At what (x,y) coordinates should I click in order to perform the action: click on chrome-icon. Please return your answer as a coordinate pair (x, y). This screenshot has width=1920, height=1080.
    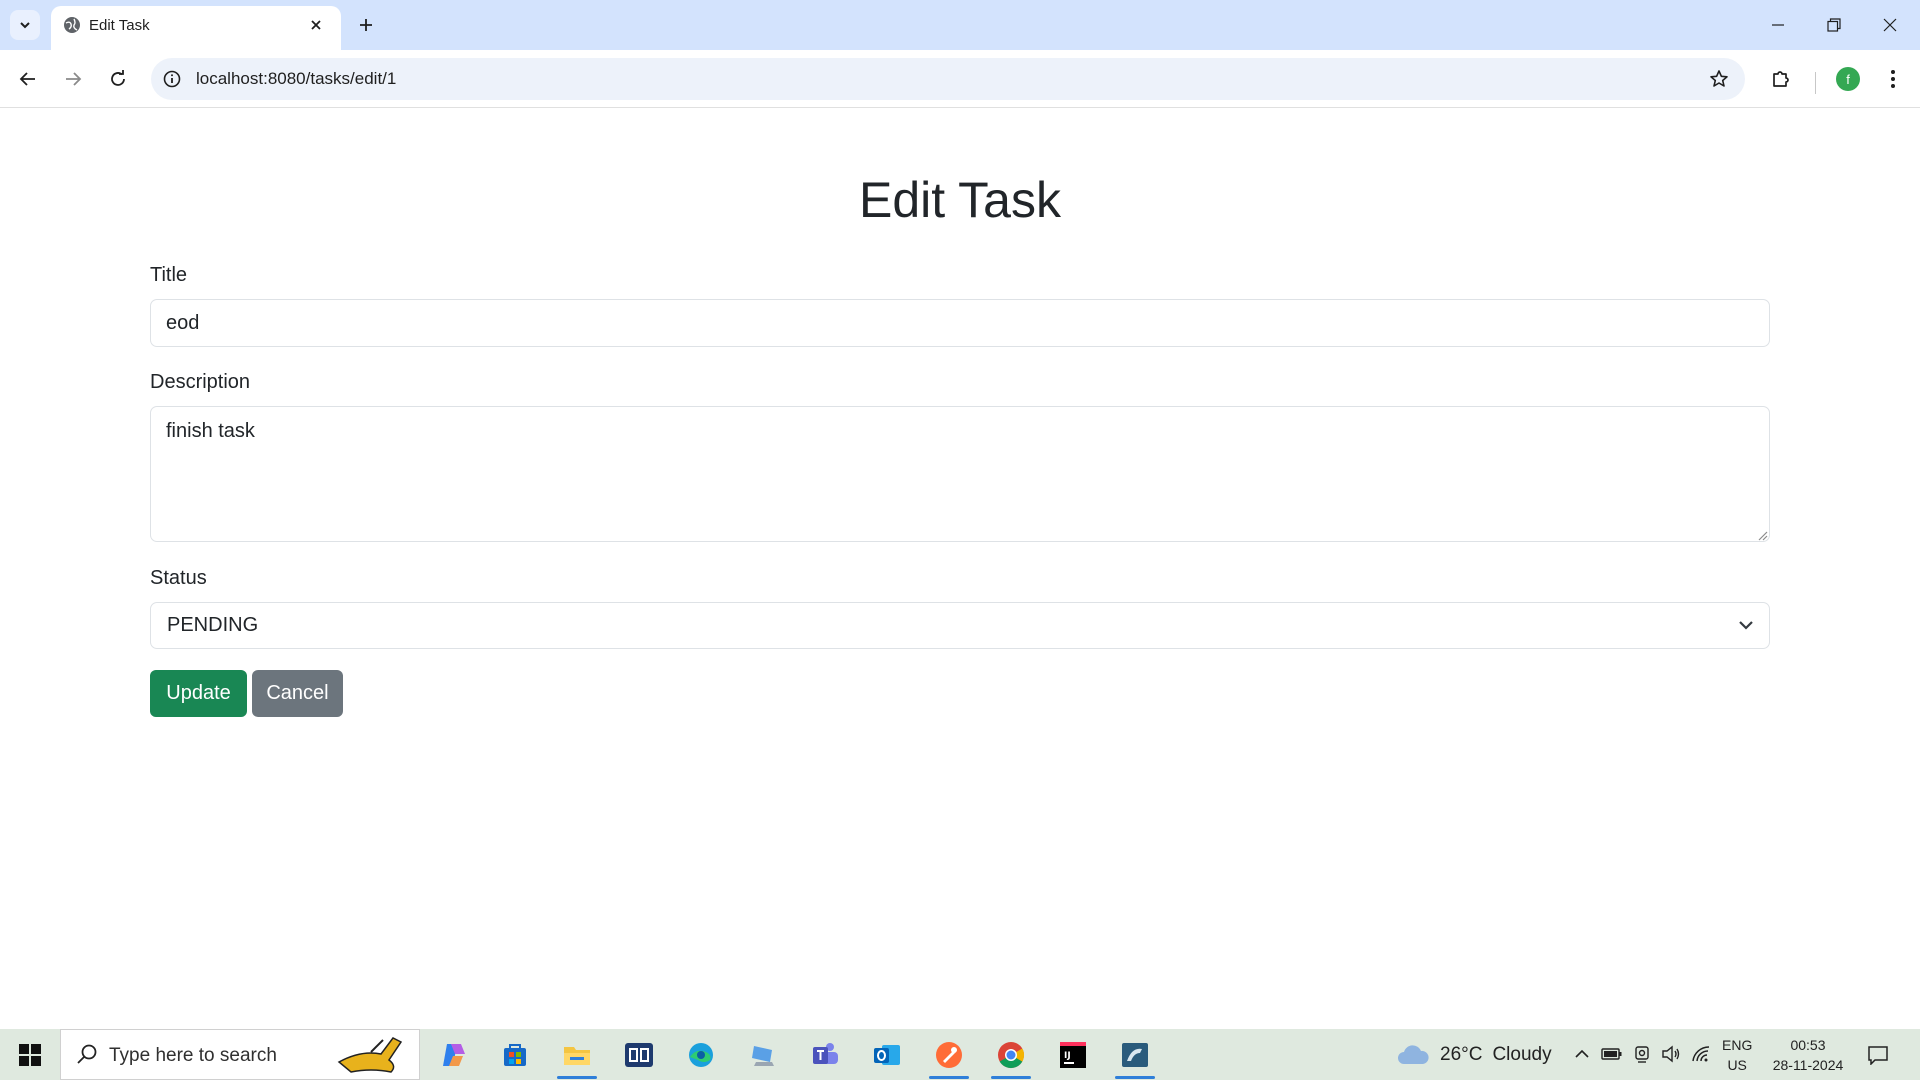
    Looking at the image, I should click on (1011, 1054).